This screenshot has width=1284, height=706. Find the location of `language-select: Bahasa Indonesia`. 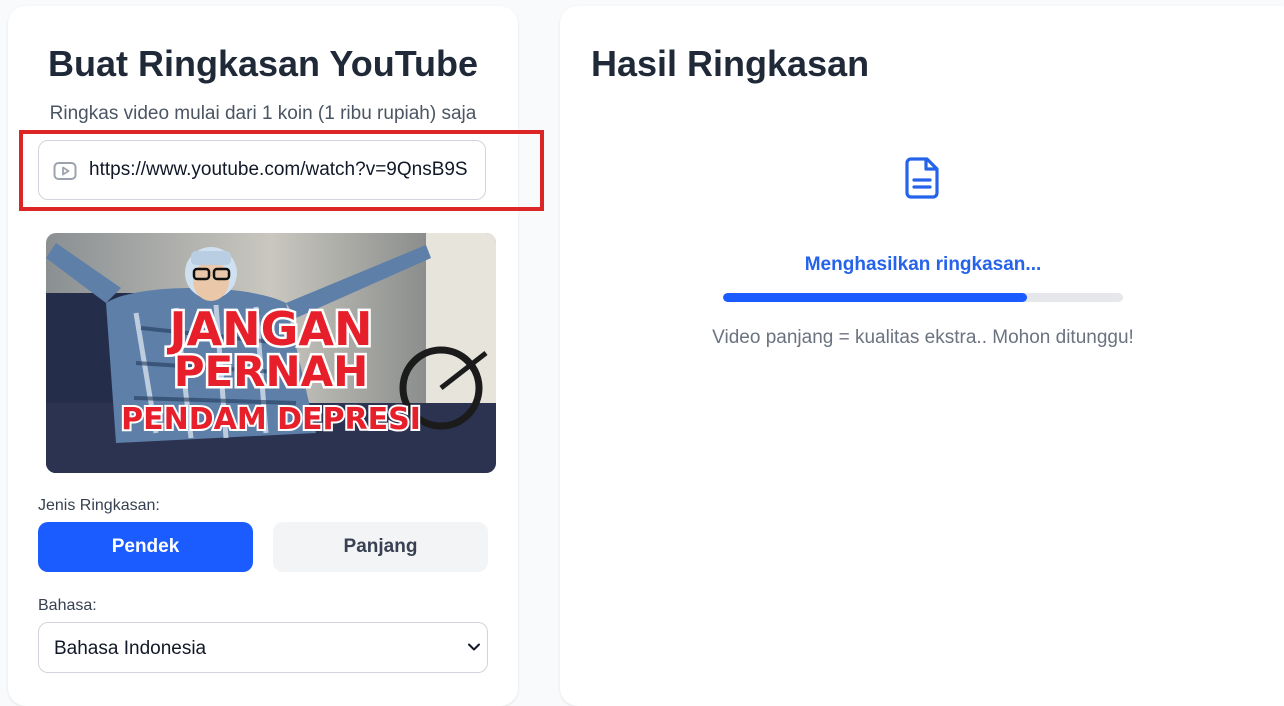

language-select: Bahasa Indonesia is located at coordinates (263, 647).